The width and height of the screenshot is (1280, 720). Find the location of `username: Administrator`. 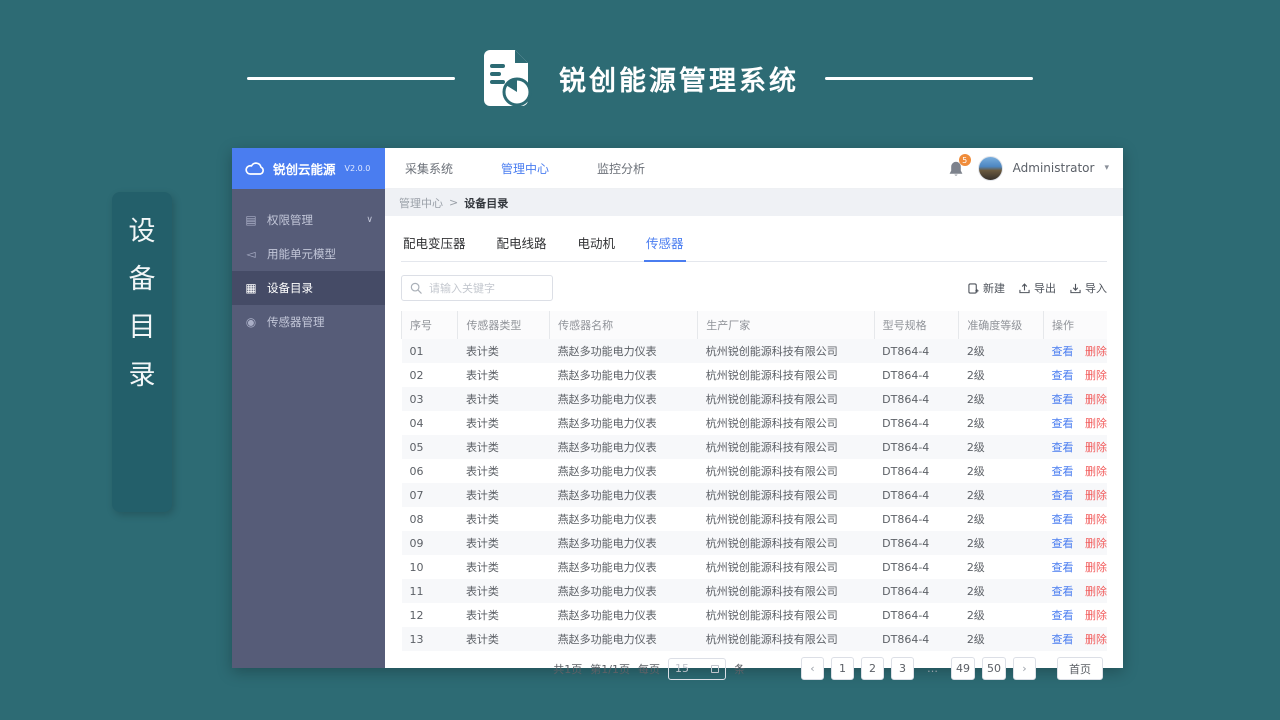

username: Administrator is located at coordinates (1053, 168).